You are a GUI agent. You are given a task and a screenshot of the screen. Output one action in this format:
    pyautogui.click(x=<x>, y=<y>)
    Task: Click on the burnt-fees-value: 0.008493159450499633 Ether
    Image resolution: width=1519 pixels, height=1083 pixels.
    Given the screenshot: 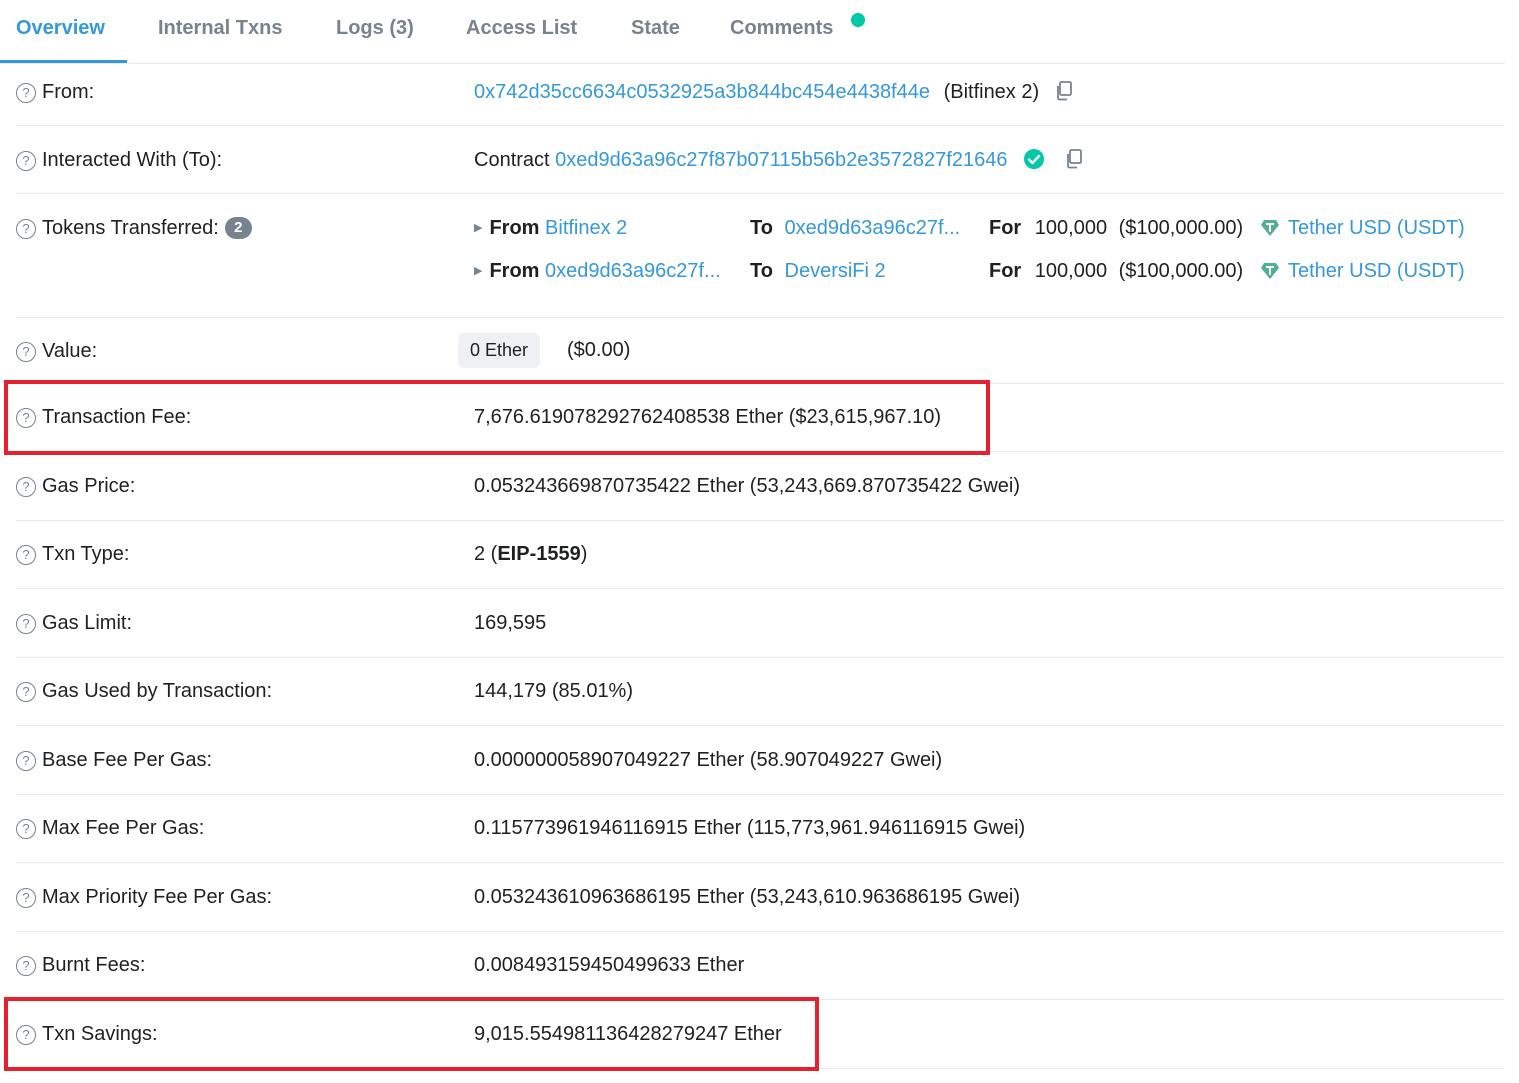 What is the action you would take?
    pyautogui.click(x=609, y=965)
    